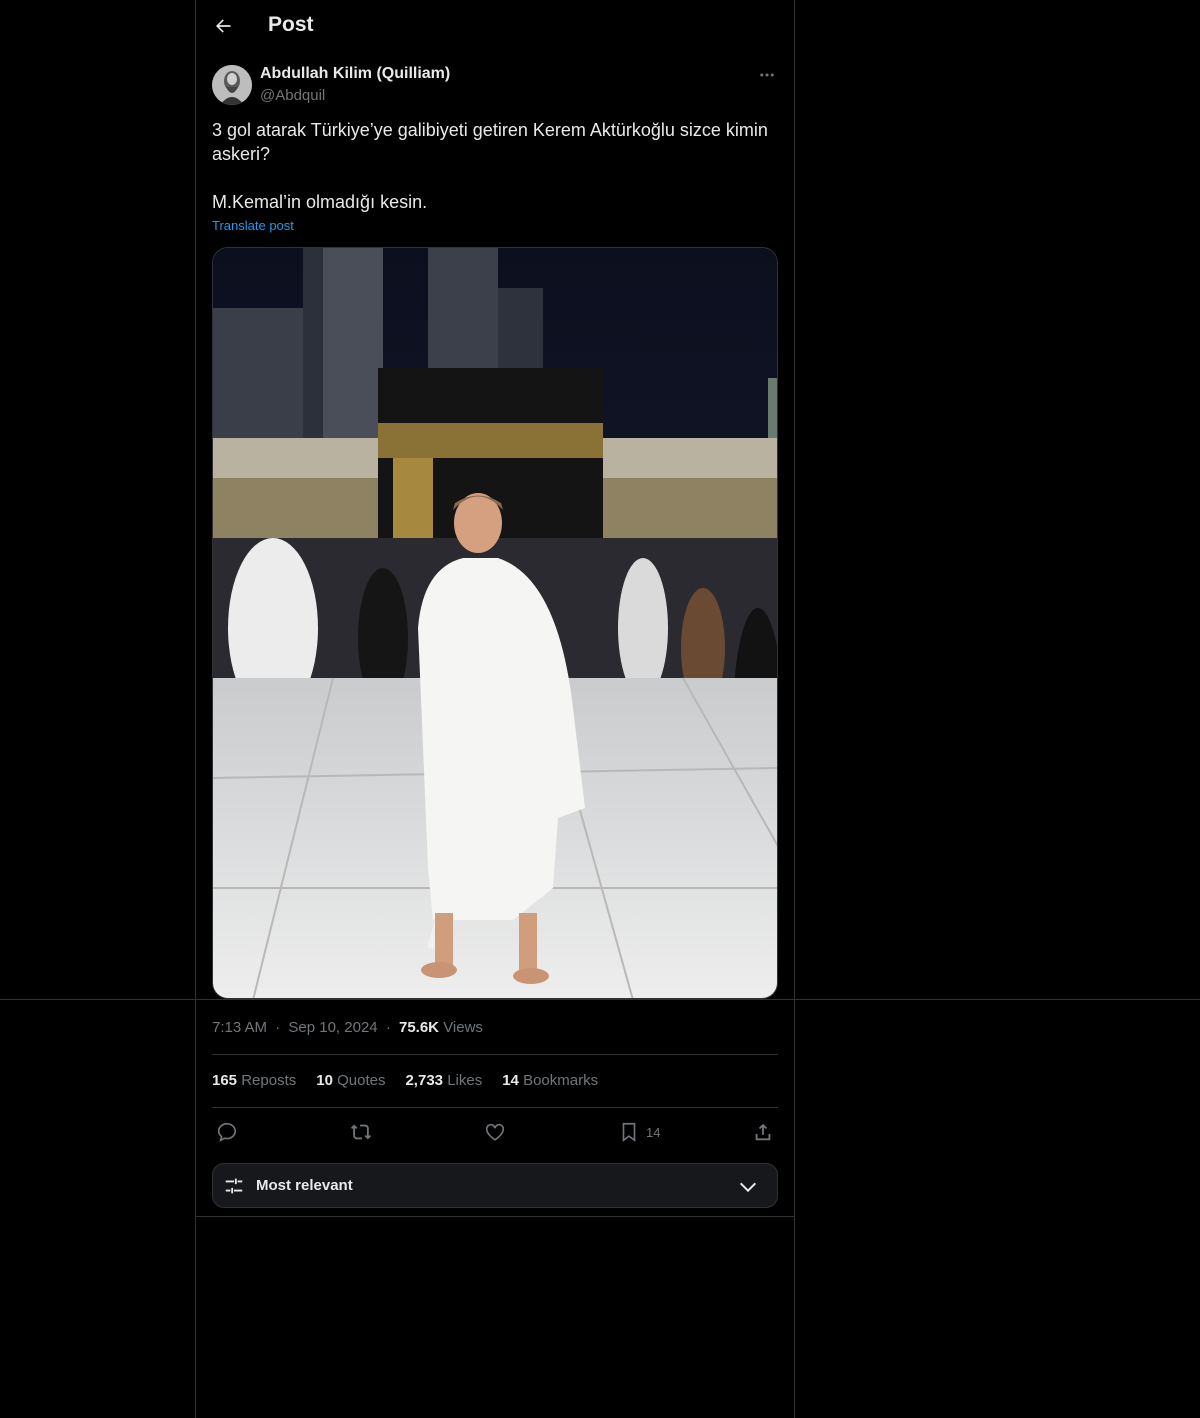  I want to click on like-button, so click(495, 1132).